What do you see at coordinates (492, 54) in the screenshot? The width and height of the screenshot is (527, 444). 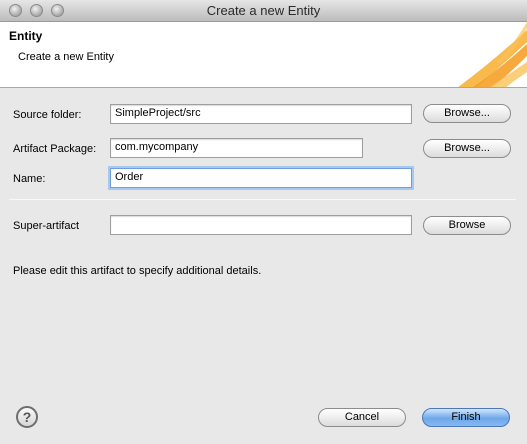 I see `banner-graphic` at bounding box center [492, 54].